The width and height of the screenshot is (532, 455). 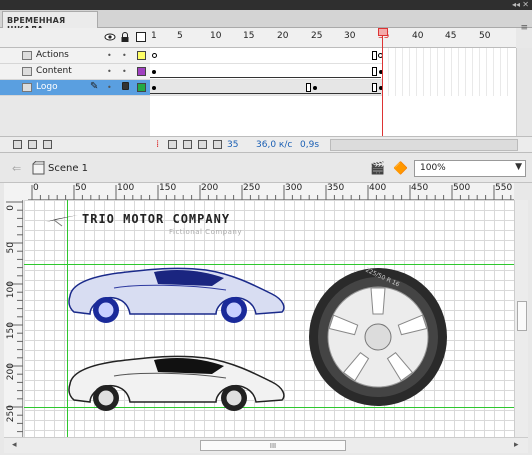 What do you see at coordinates (504, 188) in the screenshot?
I see `ruler-label: 550` at bounding box center [504, 188].